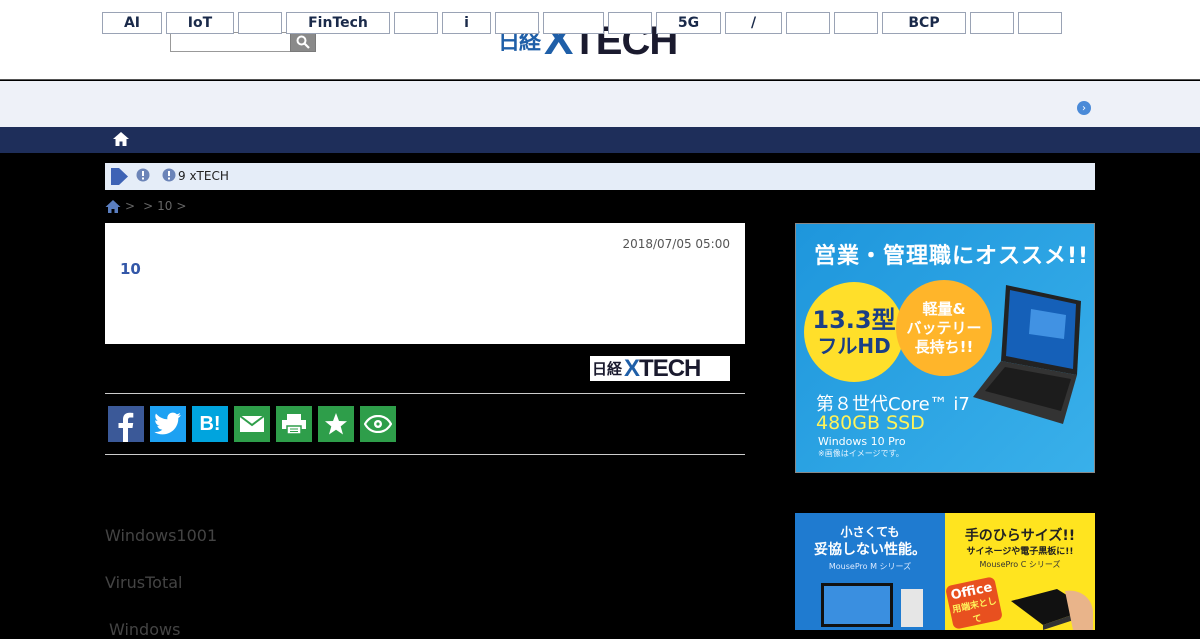  Describe the element at coordinates (753, 23) in the screenshot. I see `tag-item: /` at that location.